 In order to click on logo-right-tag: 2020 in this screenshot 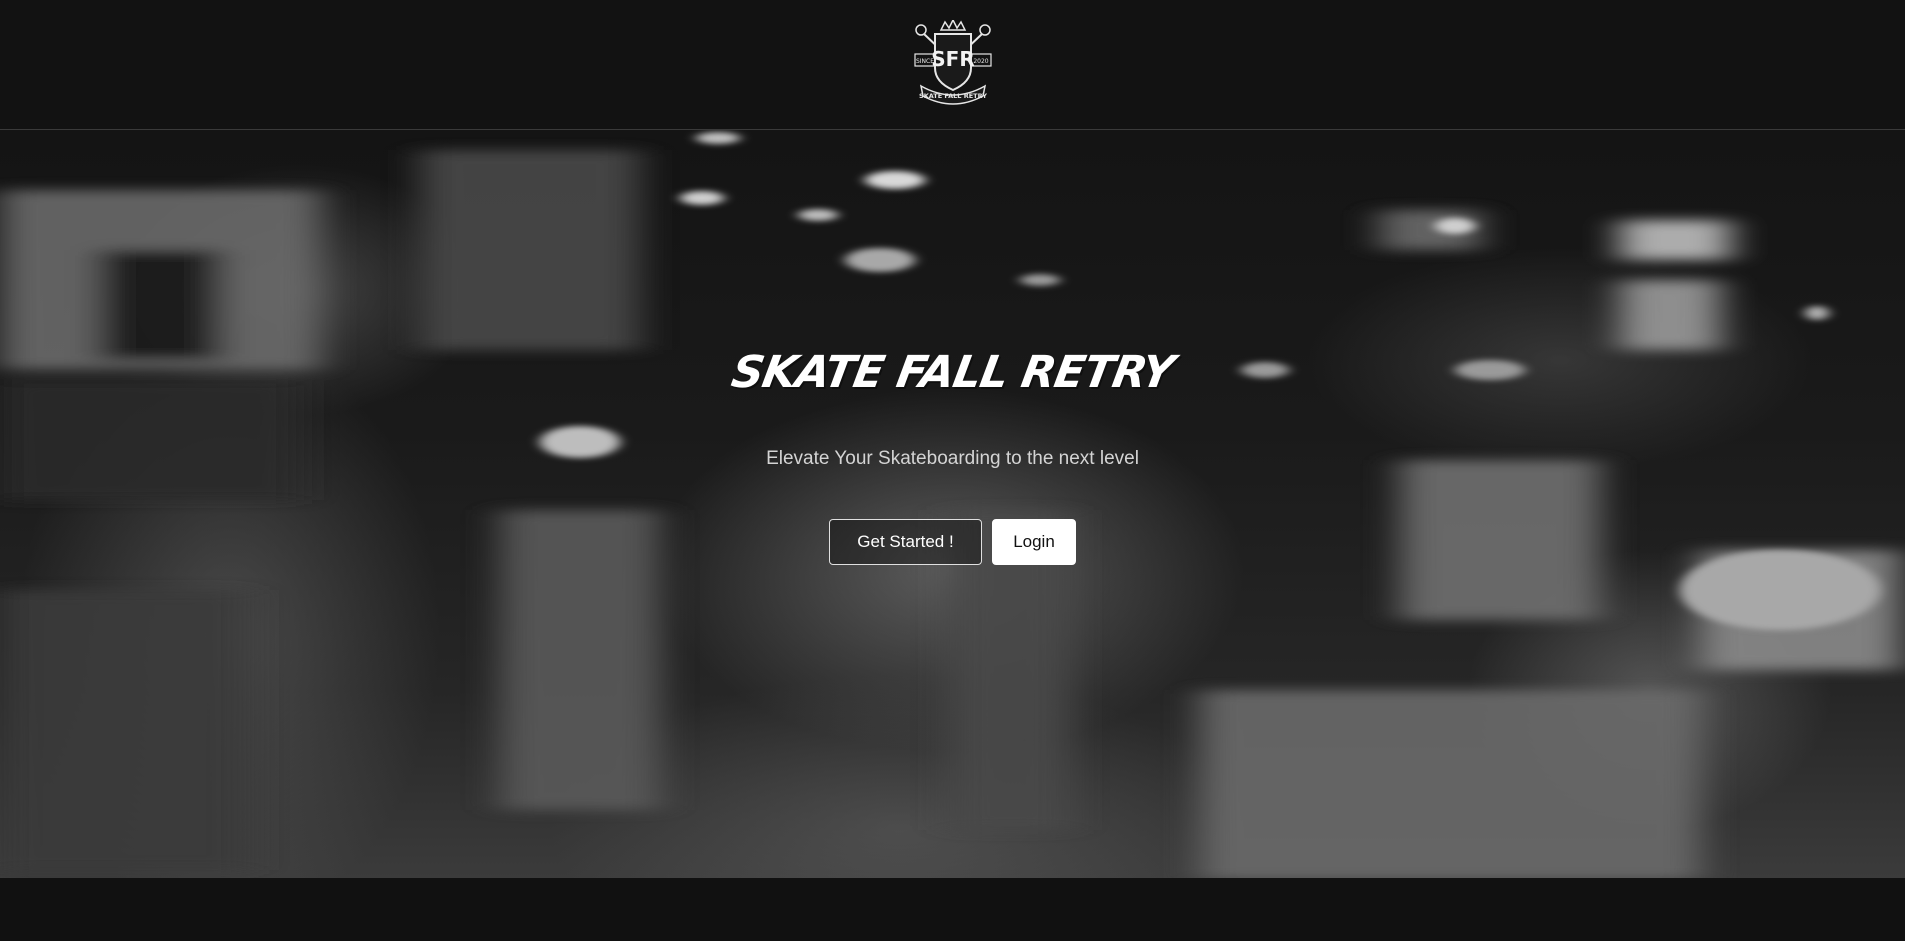, I will do `click(980, 61)`.